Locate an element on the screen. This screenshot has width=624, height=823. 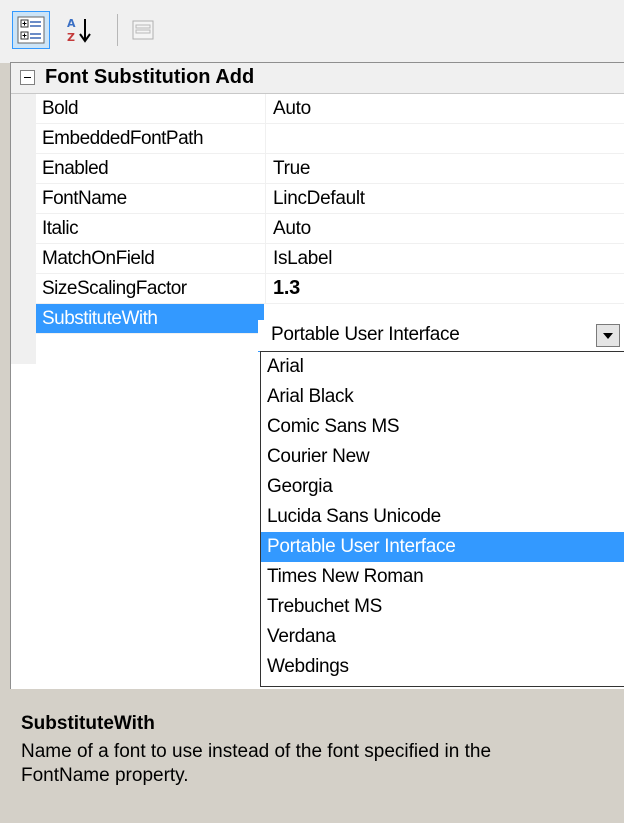
property-name: Italic is located at coordinates (60, 228).